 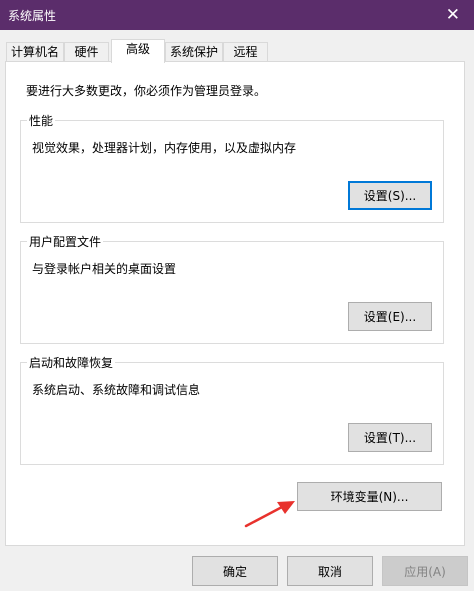 What do you see at coordinates (65, 241) in the screenshot?
I see `user-profiles-group-label: 用户配置文件` at bounding box center [65, 241].